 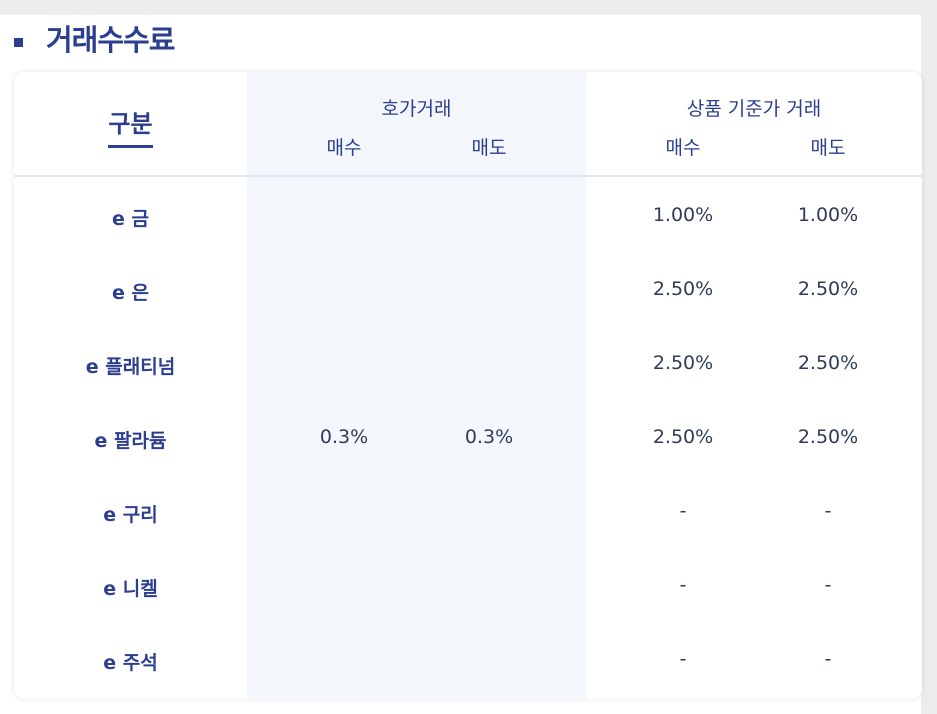 What do you see at coordinates (130, 367) in the screenshot?
I see `row-label: e 플래티넘` at bounding box center [130, 367].